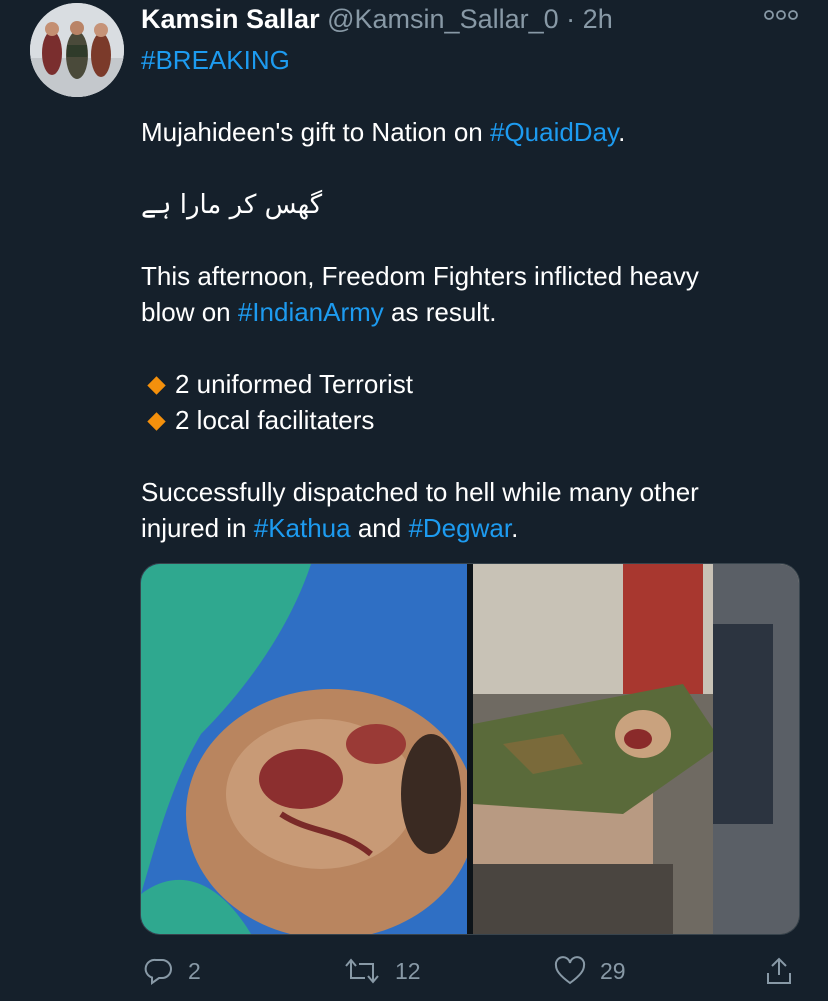 The width and height of the screenshot is (828, 1001). I want to click on reply-button: 2, so click(172, 971).